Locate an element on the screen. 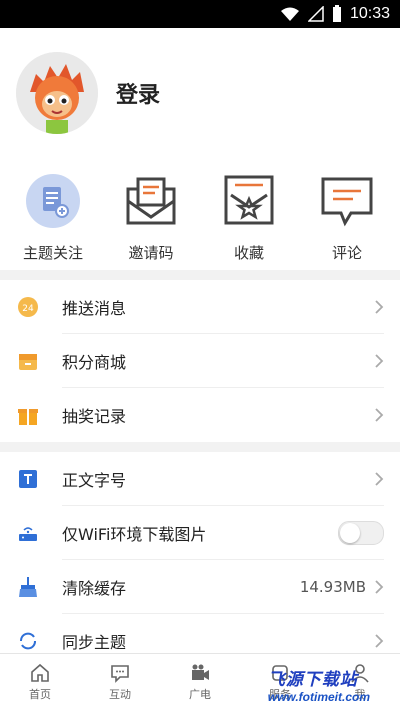  quick-label: 收藏 is located at coordinates (248, 253).